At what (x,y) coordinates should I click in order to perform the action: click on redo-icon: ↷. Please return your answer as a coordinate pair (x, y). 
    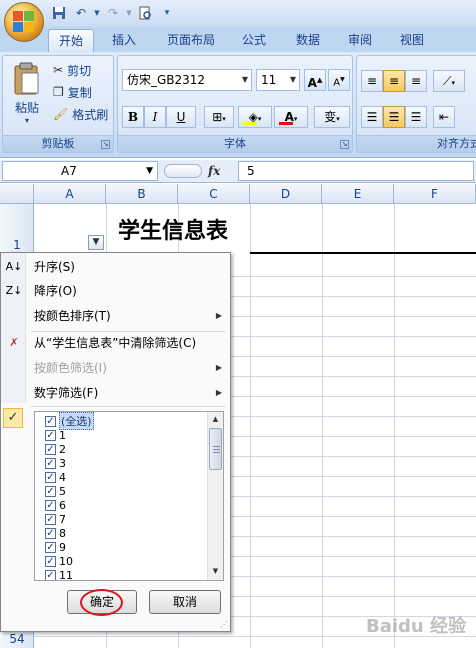
    Looking at the image, I should click on (113, 13).